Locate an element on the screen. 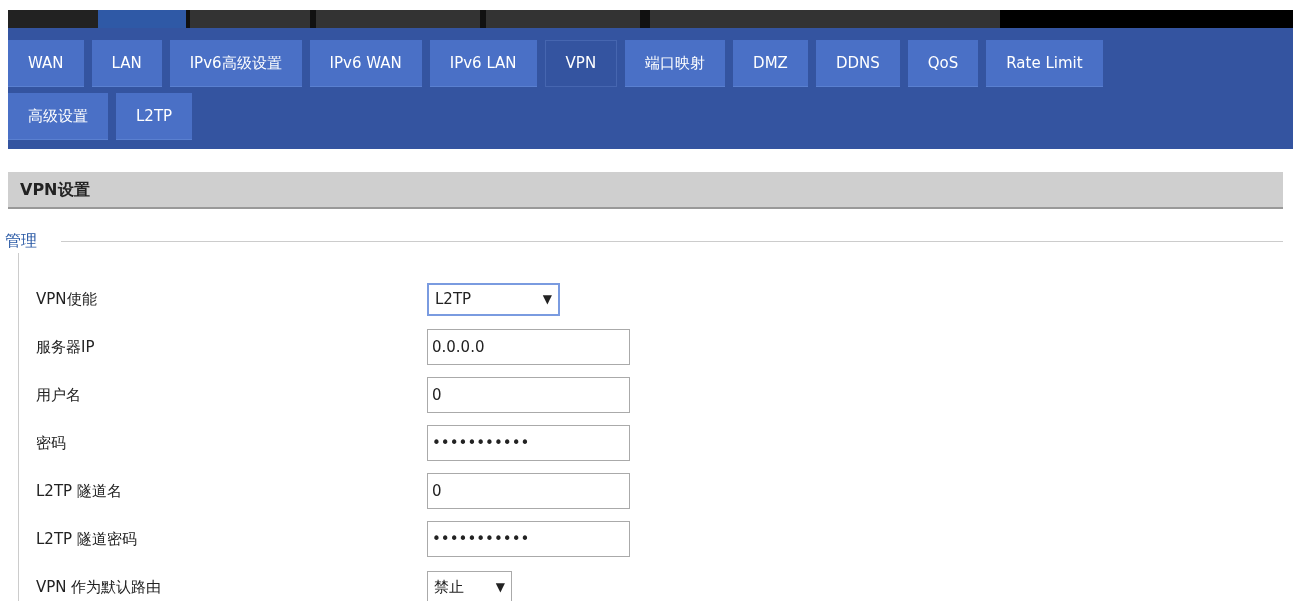 Image resolution: width=1293 pixels, height=601 pixels. tab: Rate Limit is located at coordinates (1044, 63).